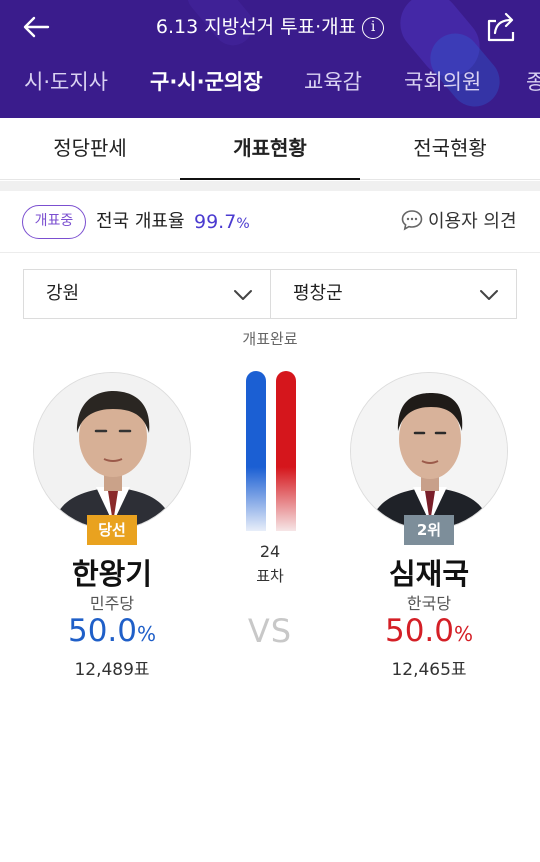 The height and width of the screenshot is (862, 540). I want to click on vote-margin-value: 24, so click(270, 551).